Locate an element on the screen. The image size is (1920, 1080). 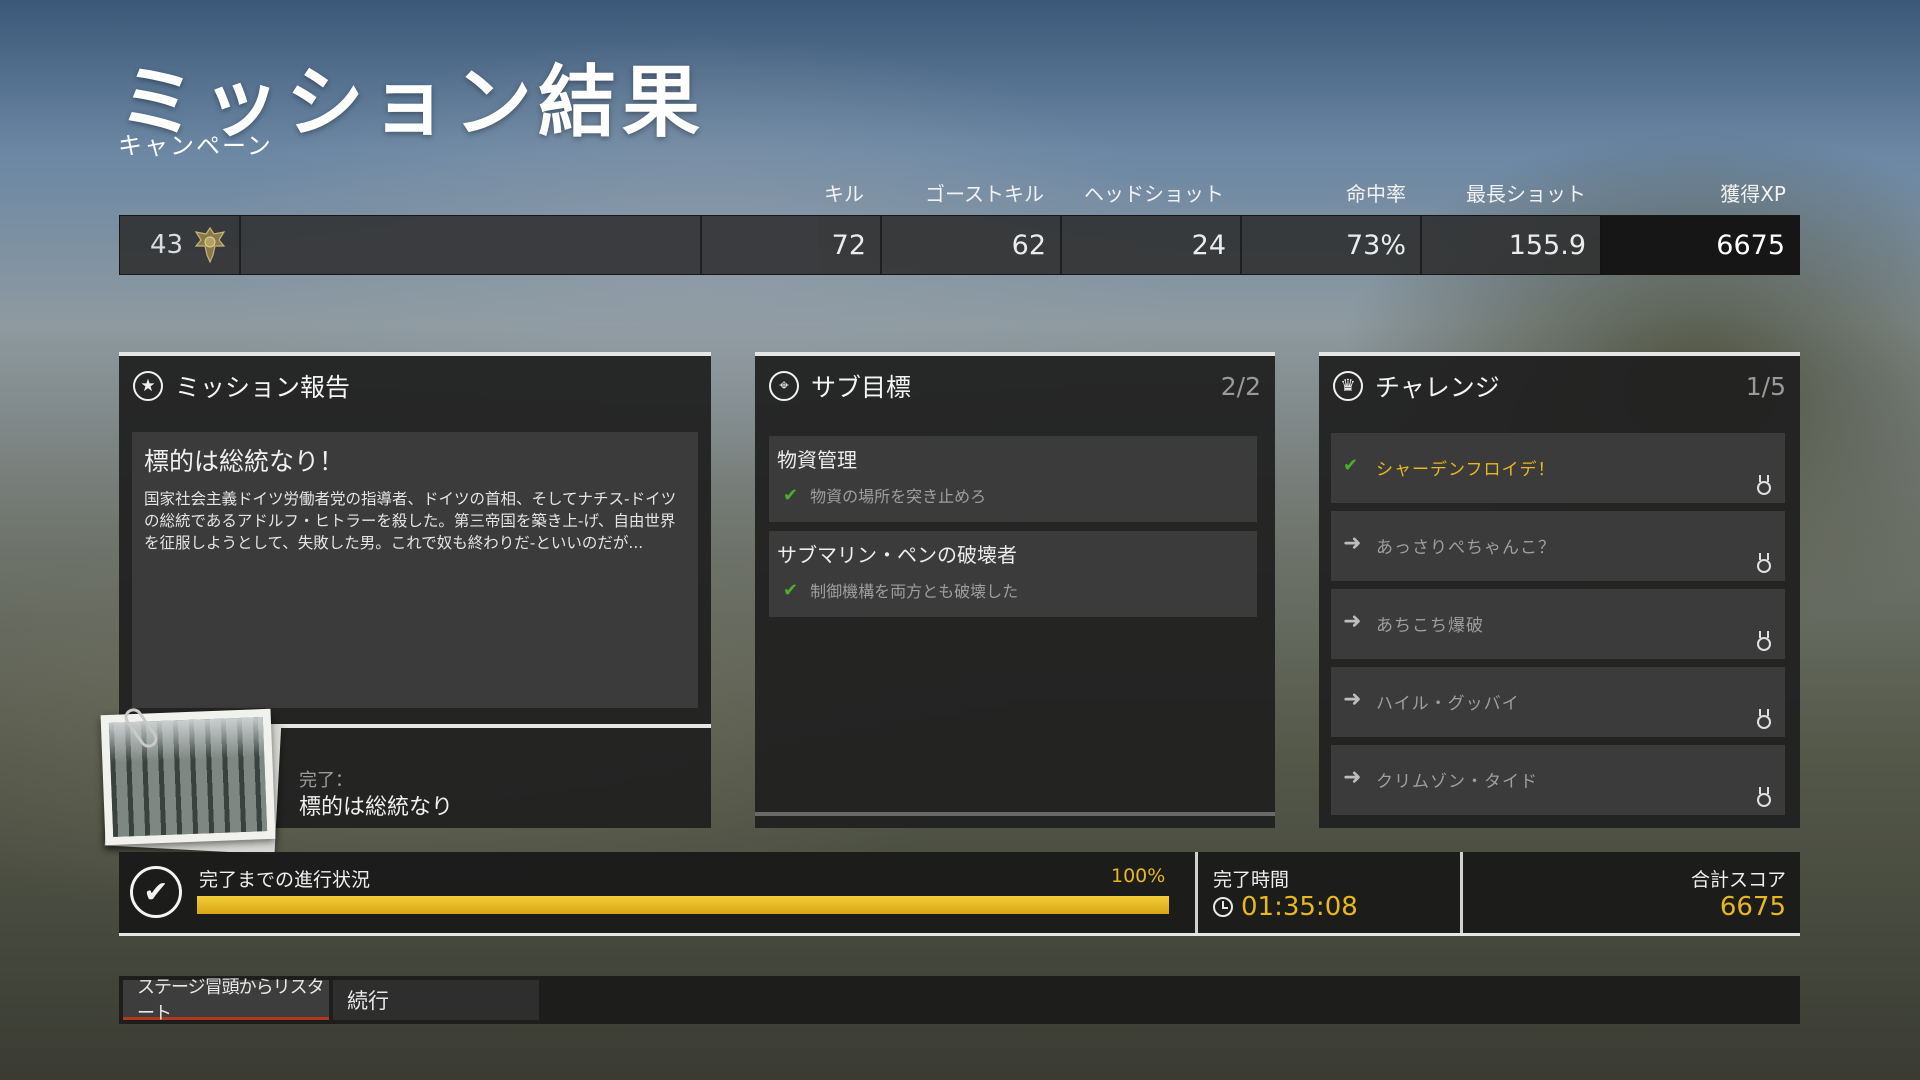
challenges-heading: チャレンジ is located at coordinates (1437, 387).